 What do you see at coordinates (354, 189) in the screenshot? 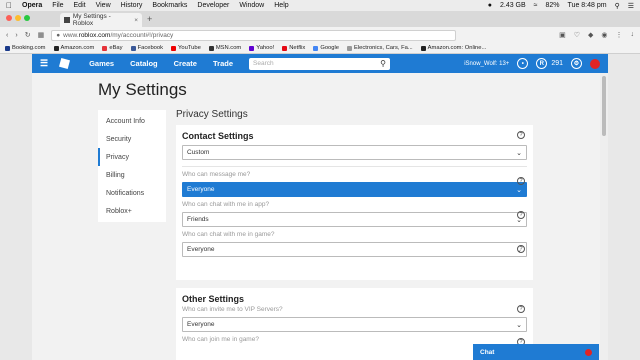
I see `message-me-dropdown: Everyone ⌄` at bounding box center [354, 189].